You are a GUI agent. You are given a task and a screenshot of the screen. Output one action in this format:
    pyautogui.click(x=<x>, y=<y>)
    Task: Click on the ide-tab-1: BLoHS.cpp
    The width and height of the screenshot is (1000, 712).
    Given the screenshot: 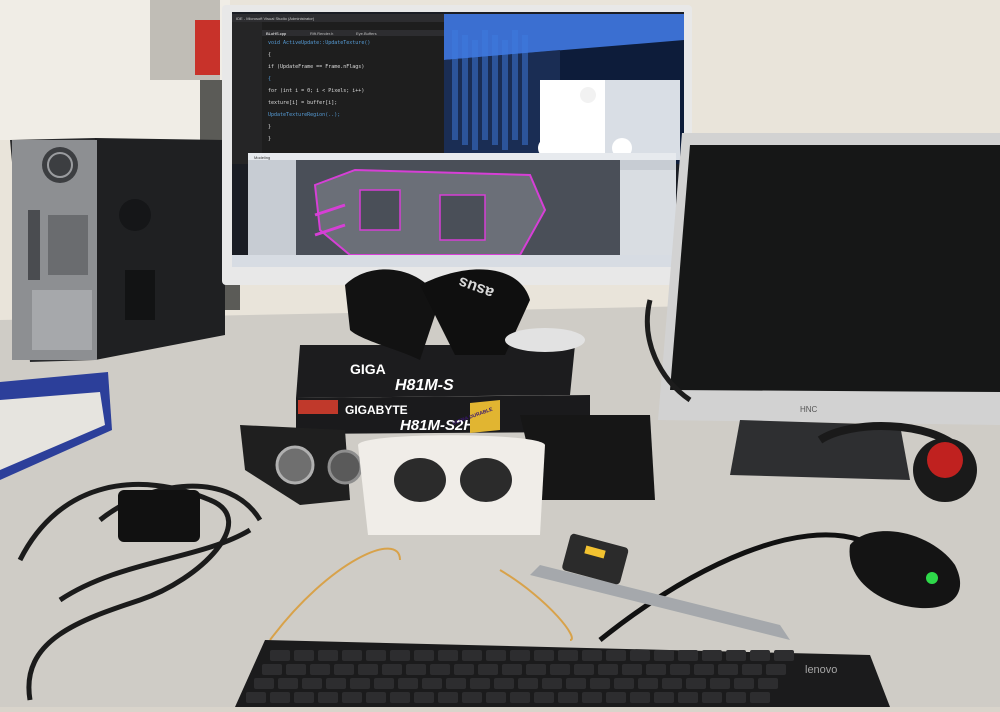 What is the action you would take?
    pyautogui.click(x=276, y=33)
    